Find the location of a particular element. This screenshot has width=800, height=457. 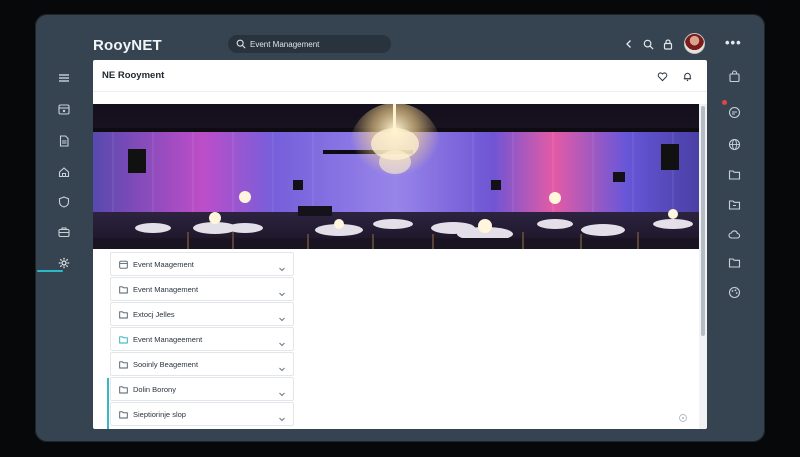

avatar is located at coordinates (694, 43).